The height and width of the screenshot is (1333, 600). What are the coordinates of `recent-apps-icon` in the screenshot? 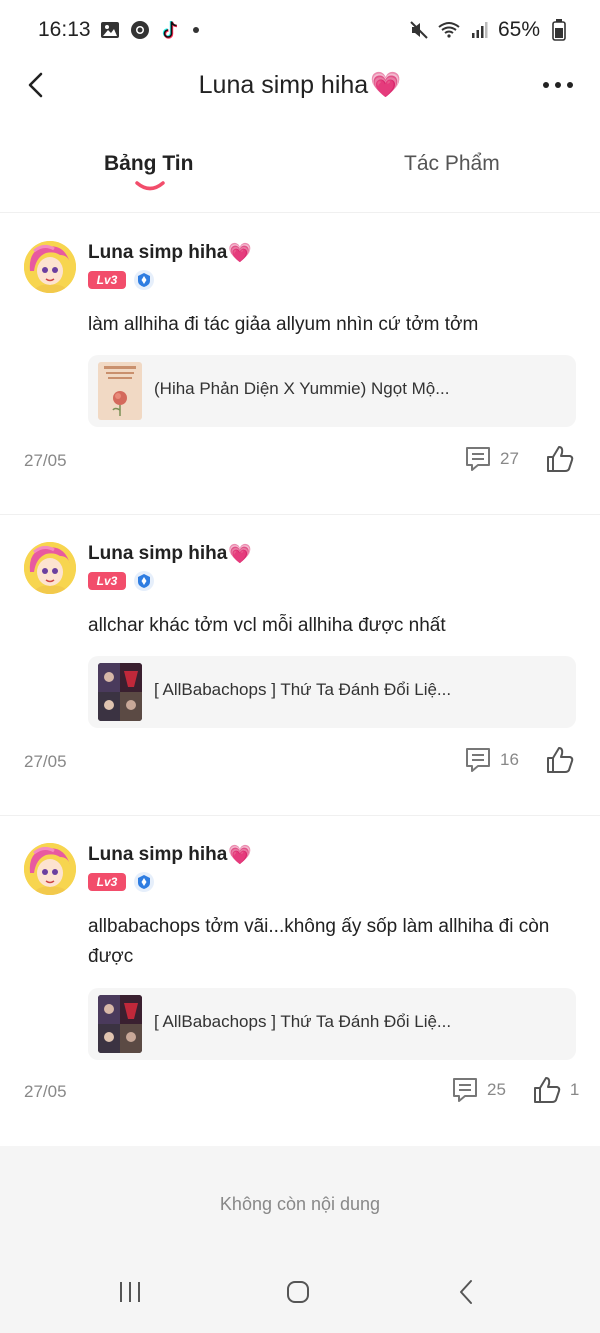 It's located at (130, 1292).